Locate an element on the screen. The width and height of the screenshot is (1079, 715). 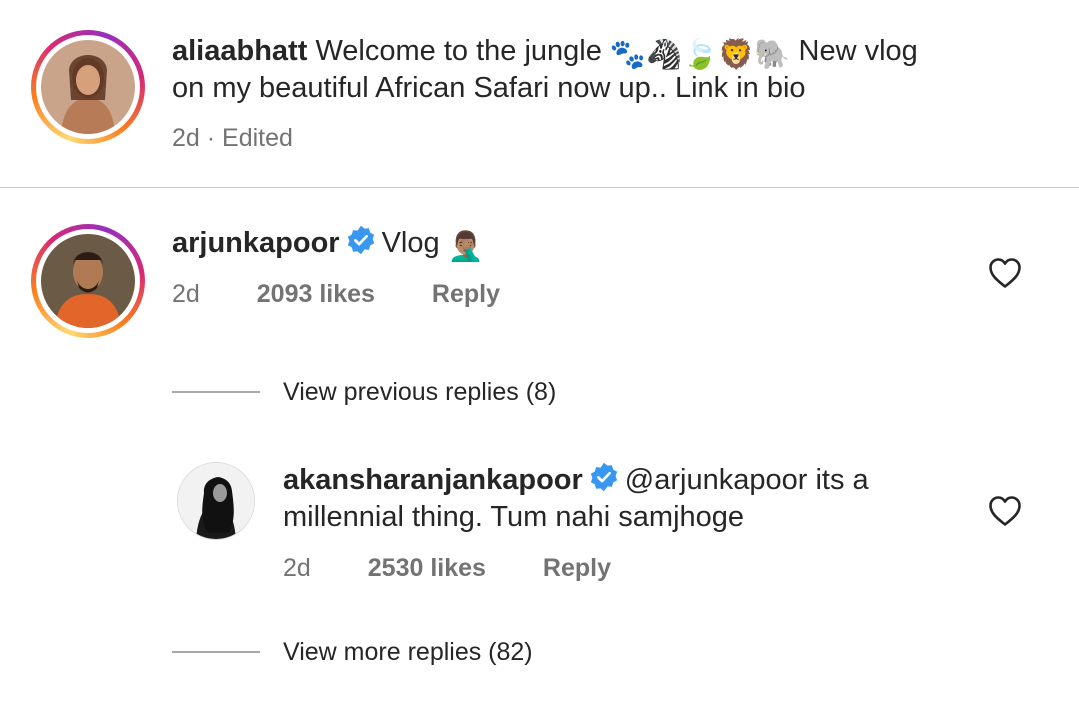
comment-like-button is located at coordinates (1005, 273).